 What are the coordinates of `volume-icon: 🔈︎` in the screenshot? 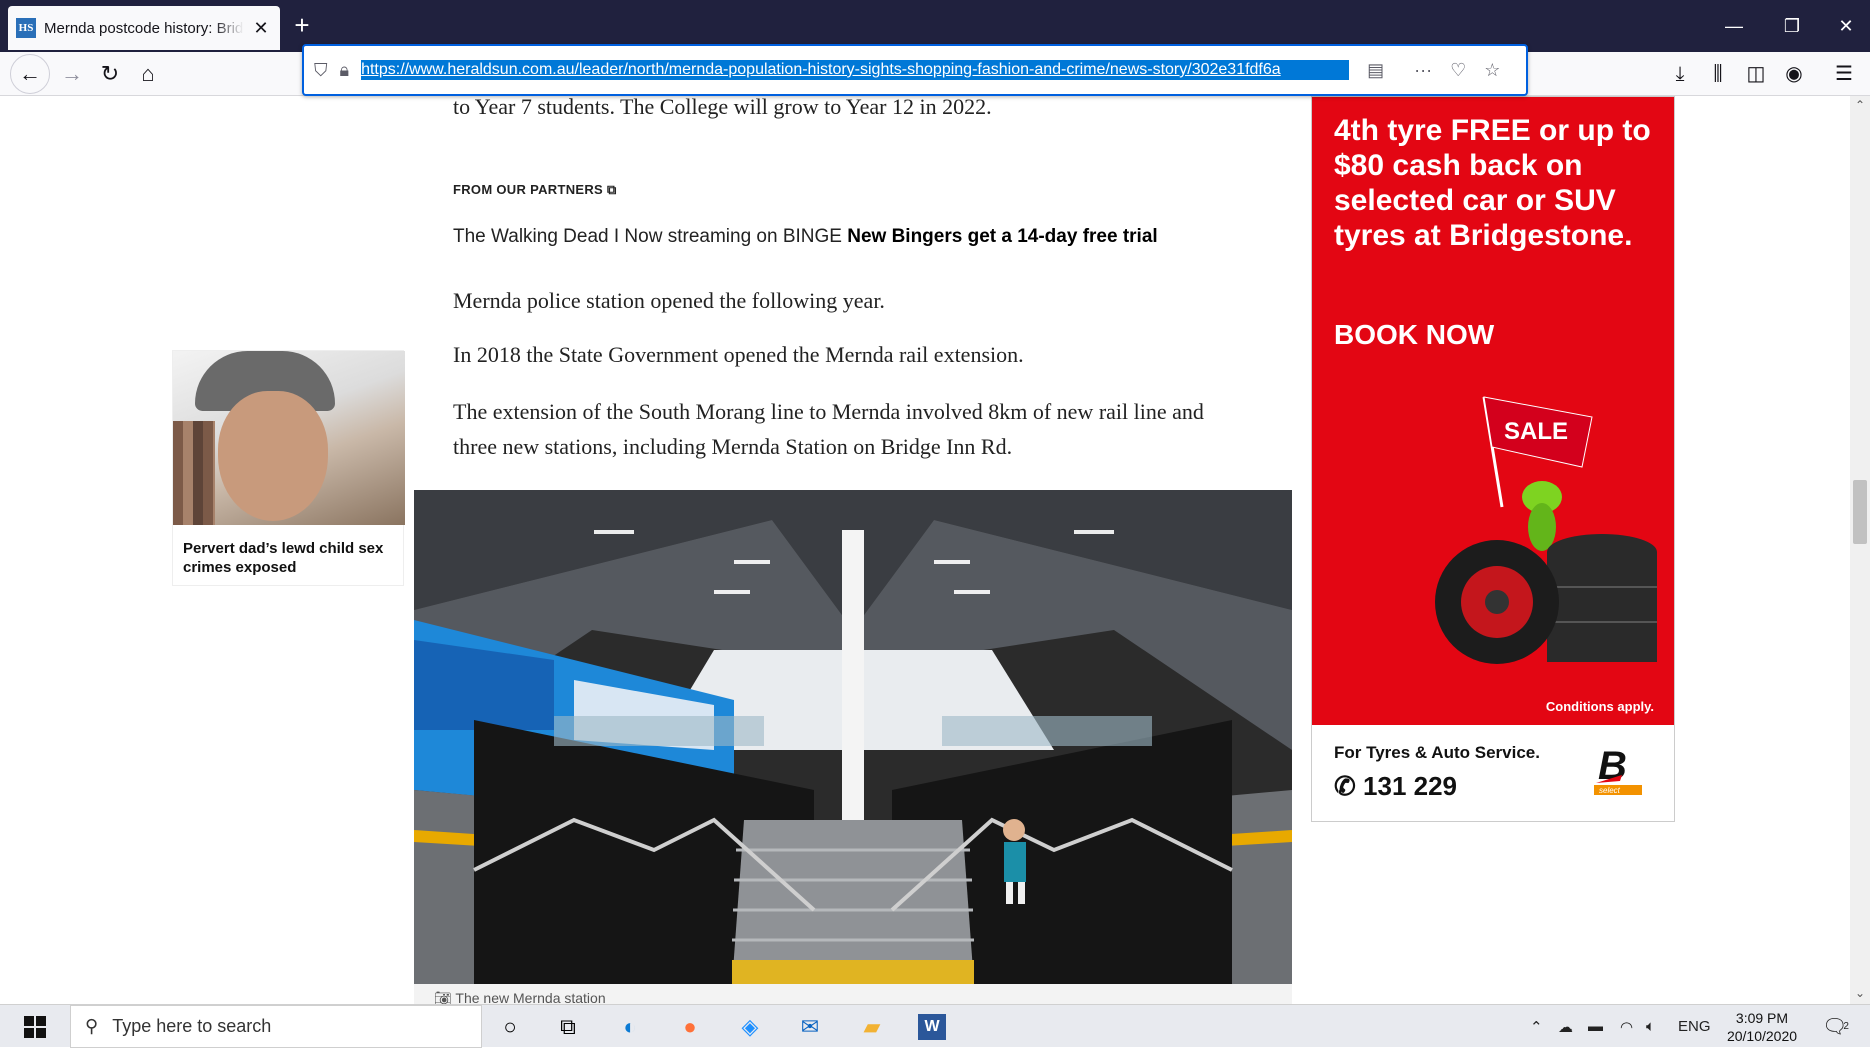 It's located at (1650, 1026).